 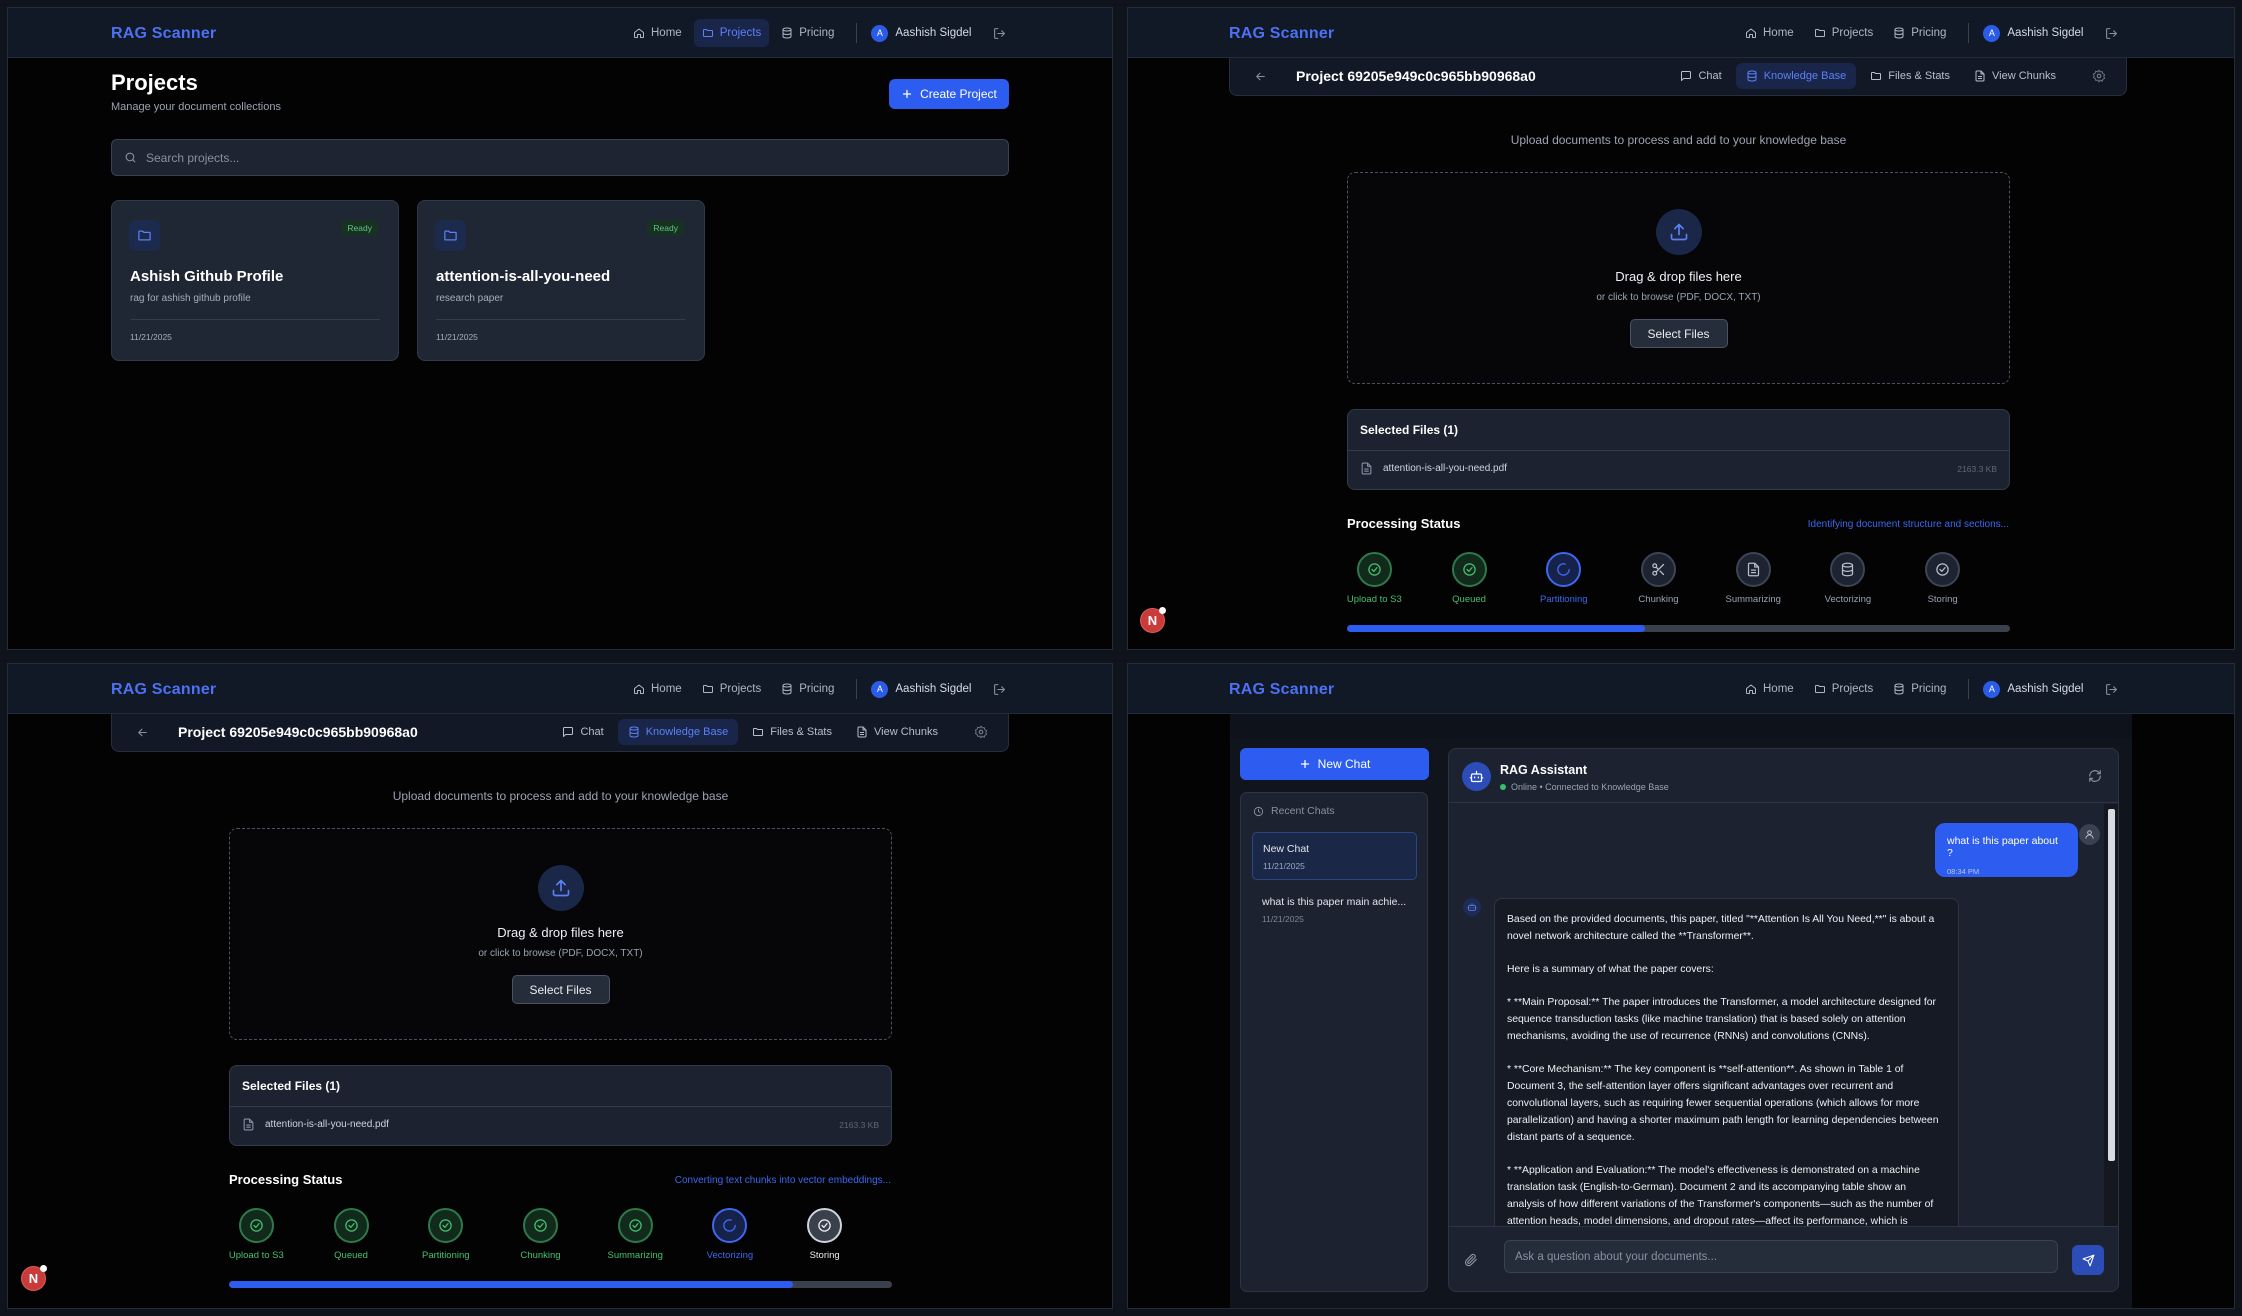 What do you see at coordinates (540, 1255) in the screenshot?
I see `step-label: Chunking` at bounding box center [540, 1255].